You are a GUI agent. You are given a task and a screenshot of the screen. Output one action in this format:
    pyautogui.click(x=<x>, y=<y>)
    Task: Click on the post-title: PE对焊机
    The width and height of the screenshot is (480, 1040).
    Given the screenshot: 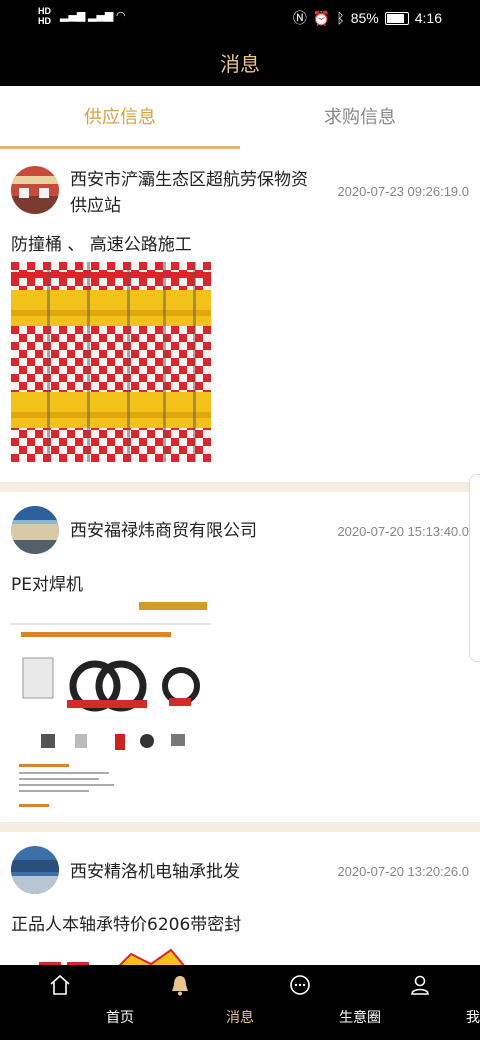 What is the action you would take?
    pyautogui.click(x=47, y=585)
    